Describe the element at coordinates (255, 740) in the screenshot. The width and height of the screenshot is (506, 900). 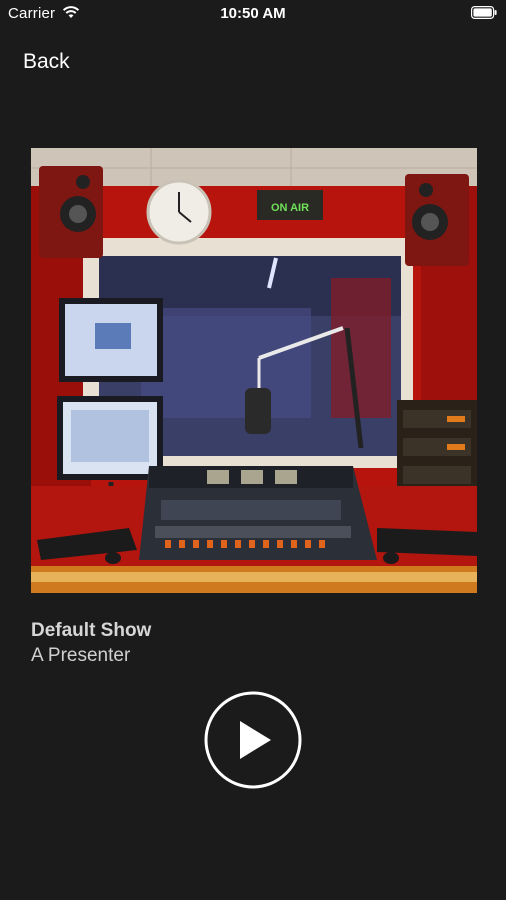
I see `play-icon` at that location.